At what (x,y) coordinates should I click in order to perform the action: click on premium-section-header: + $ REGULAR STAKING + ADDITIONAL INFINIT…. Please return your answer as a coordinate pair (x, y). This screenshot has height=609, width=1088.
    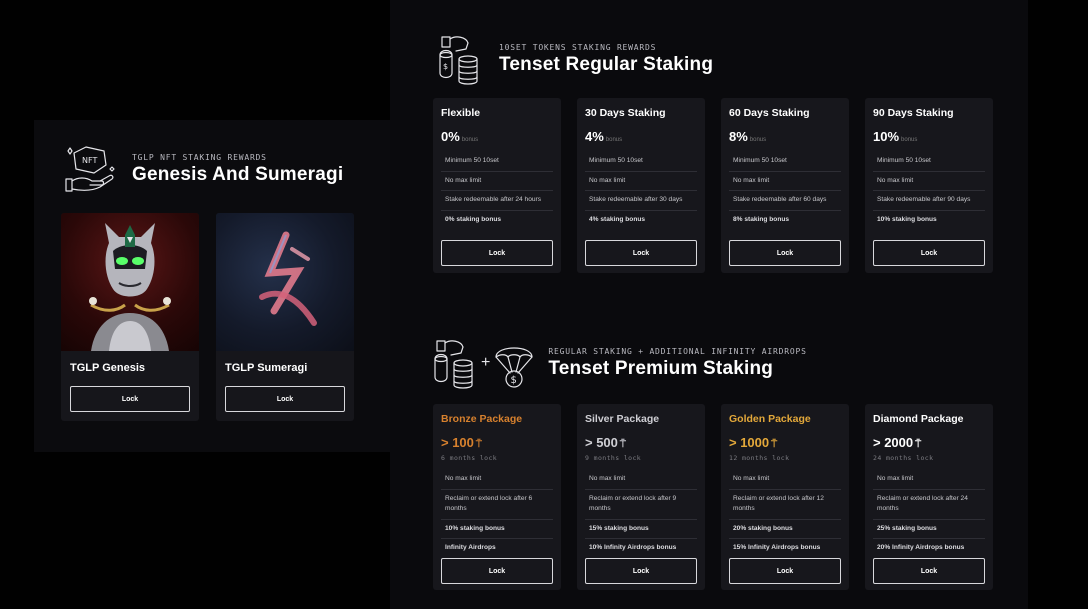
    Looking at the image, I should click on (619, 363).